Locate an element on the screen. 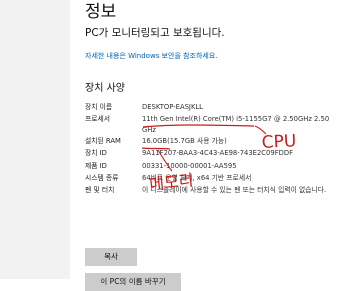  spec-value: 9A11F207-BAA3-4C43-AE98-743E2C09FDDF is located at coordinates (217, 153).